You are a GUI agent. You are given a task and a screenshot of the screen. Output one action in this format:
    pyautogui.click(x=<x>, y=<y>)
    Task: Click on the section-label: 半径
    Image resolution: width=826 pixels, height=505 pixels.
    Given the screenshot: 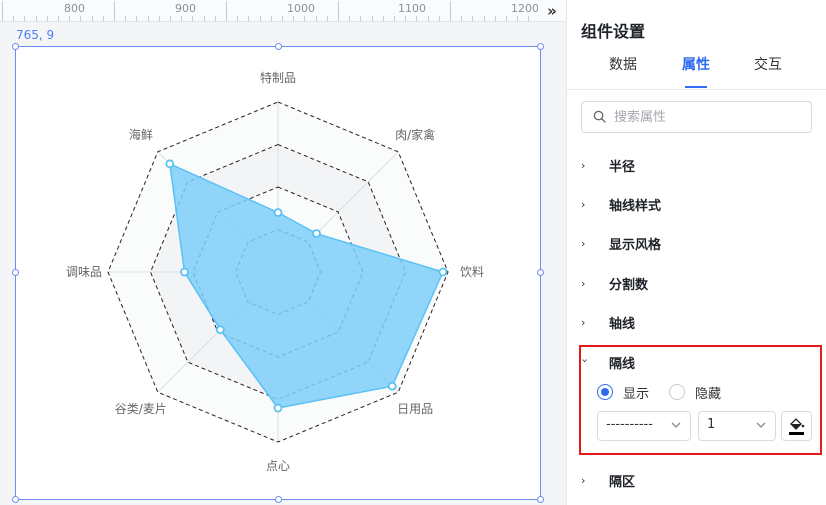 What is the action you would take?
    pyautogui.click(x=622, y=167)
    